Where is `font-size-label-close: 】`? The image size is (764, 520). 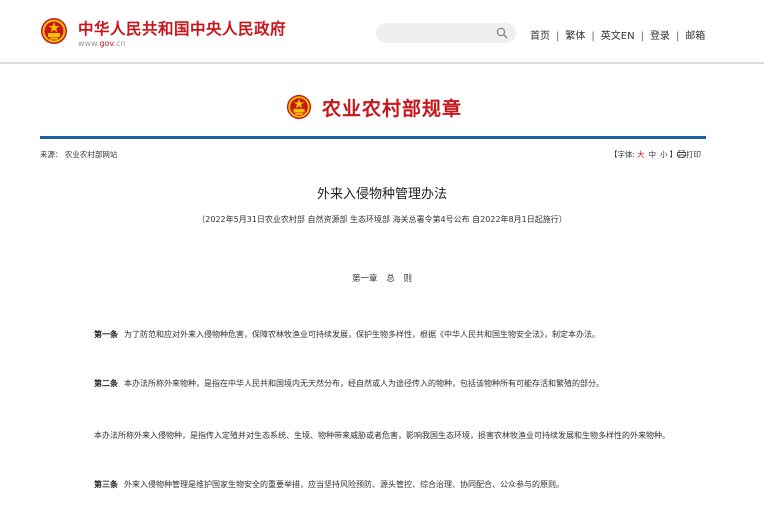
font-size-label-close: 】 is located at coordinates (673, 154).